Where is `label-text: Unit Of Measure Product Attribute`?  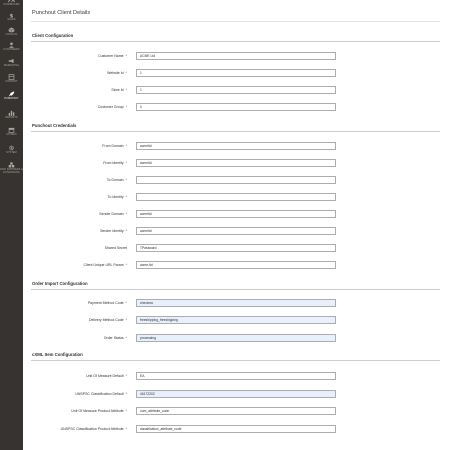
label-text: Unit Of Measure Product Attribute is located at coordinates (97, 411).